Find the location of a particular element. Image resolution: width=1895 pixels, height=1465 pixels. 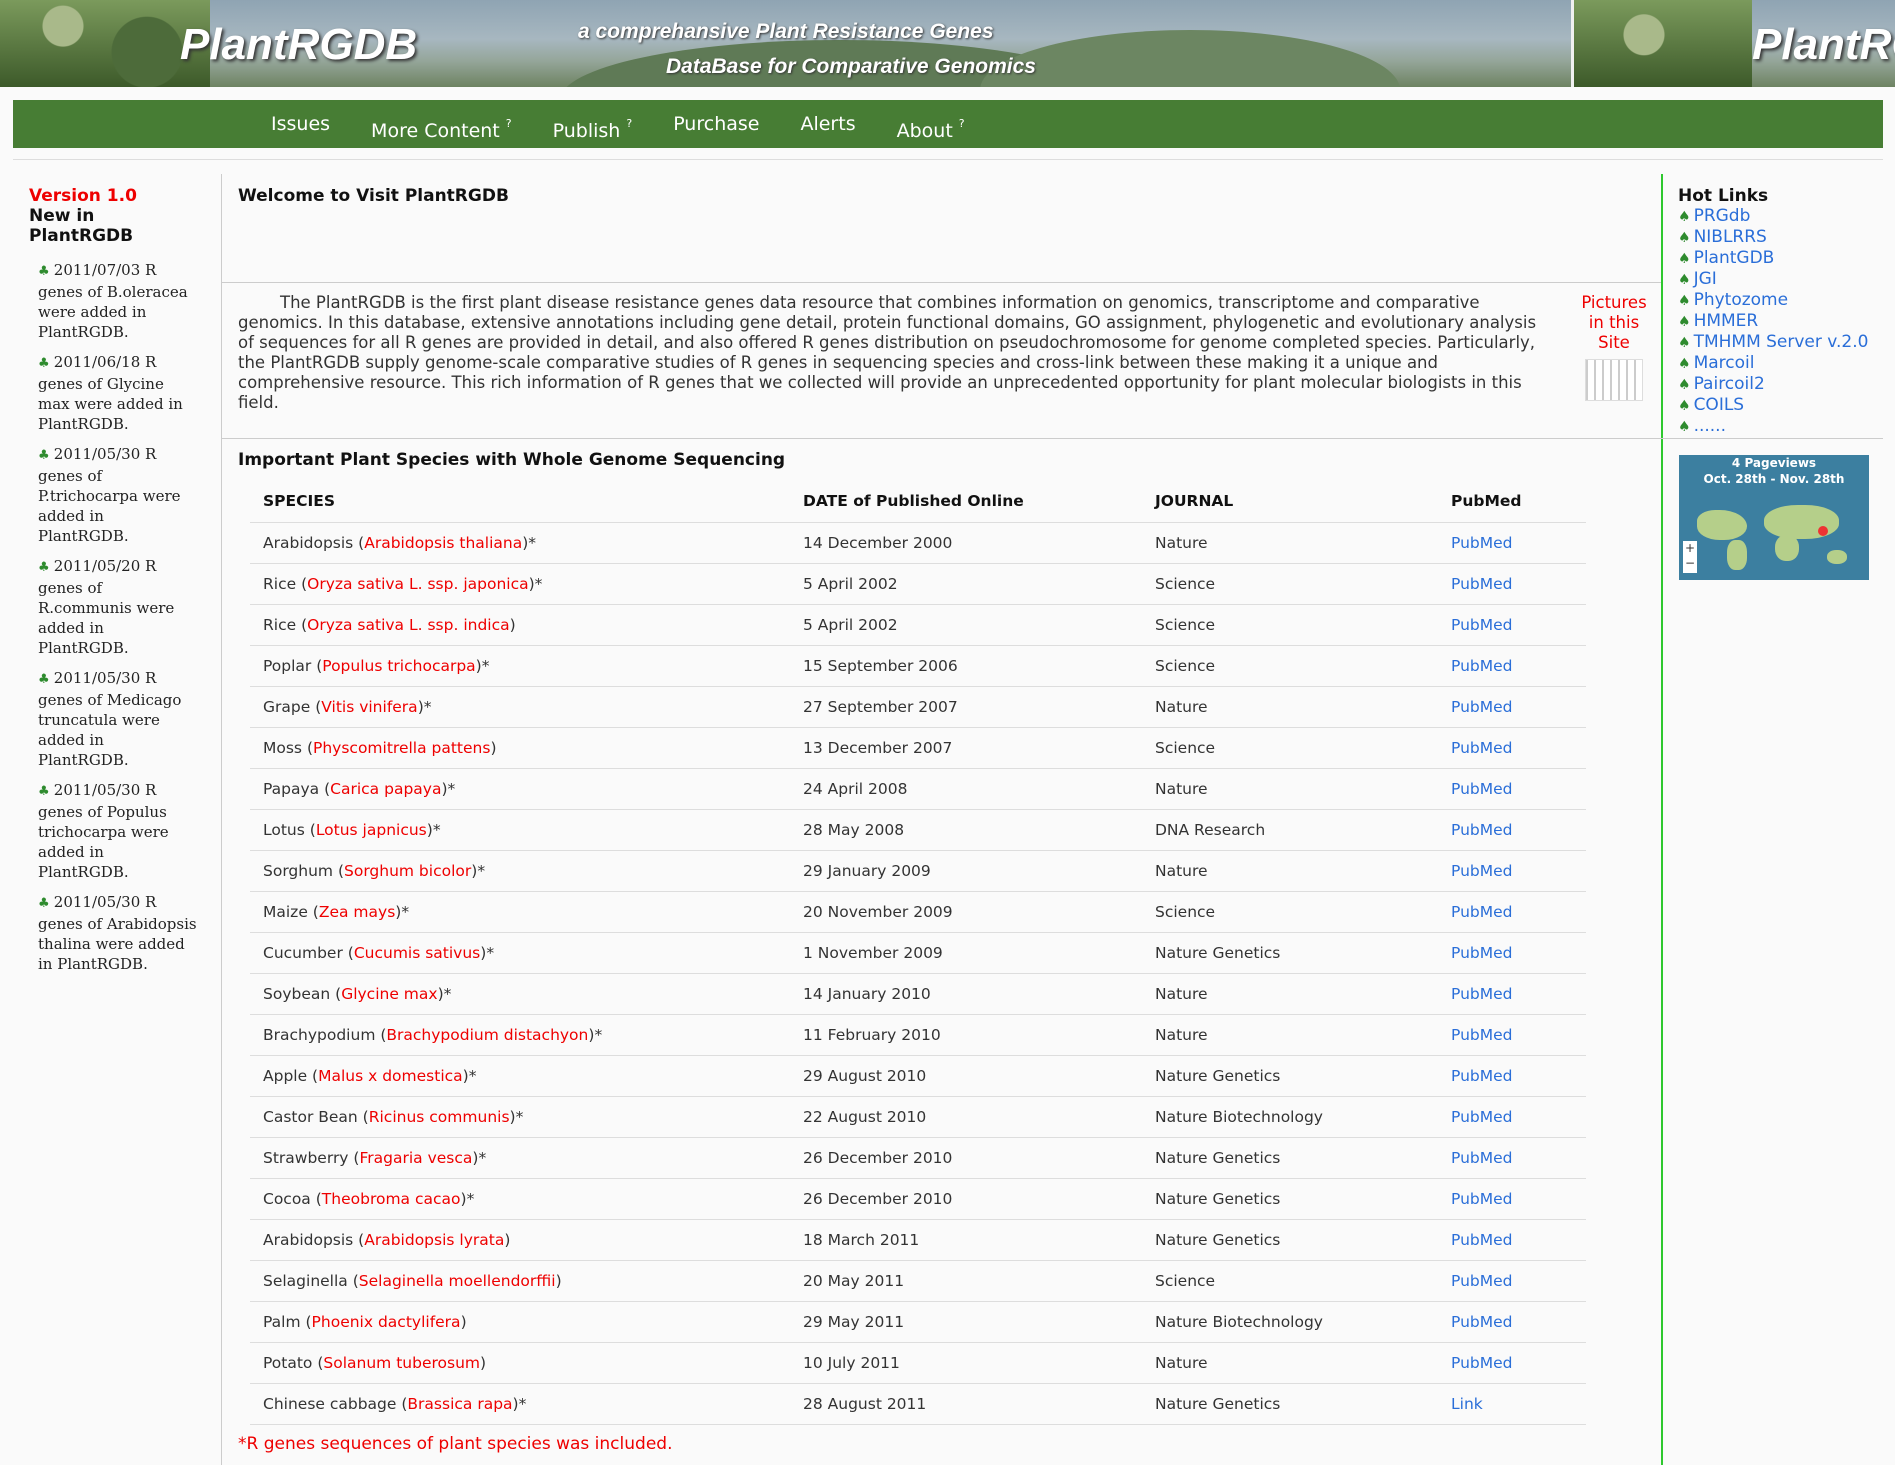

species-cell: Arabidopsis (Arabidopsis thaliana)* is located at coordinates (520, 543).